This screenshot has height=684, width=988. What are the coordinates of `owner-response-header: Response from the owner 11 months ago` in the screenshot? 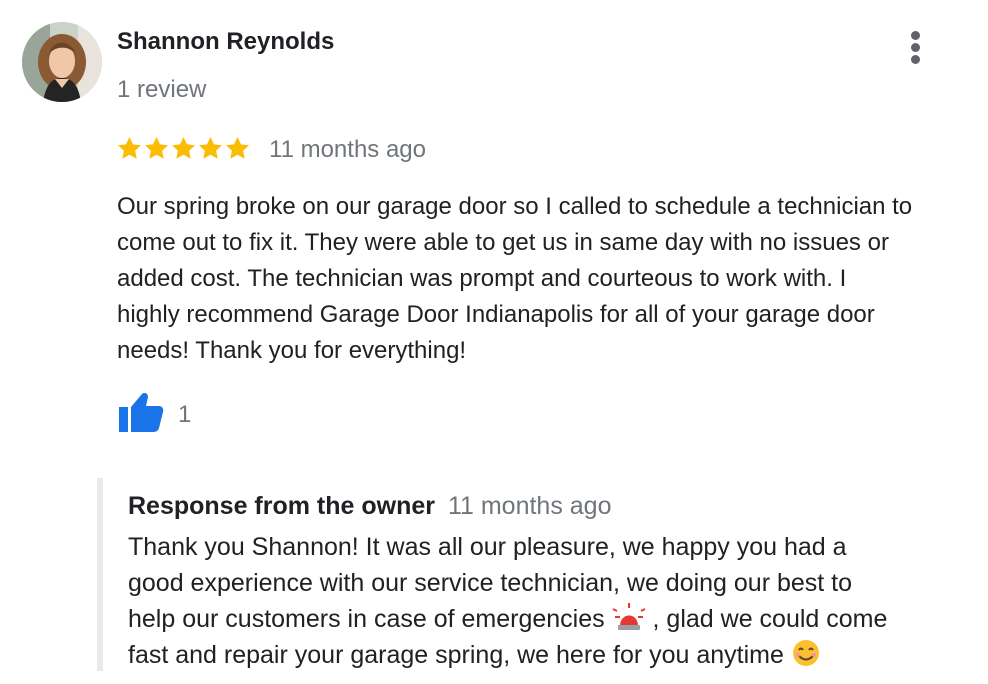 It's located at (370, 506).